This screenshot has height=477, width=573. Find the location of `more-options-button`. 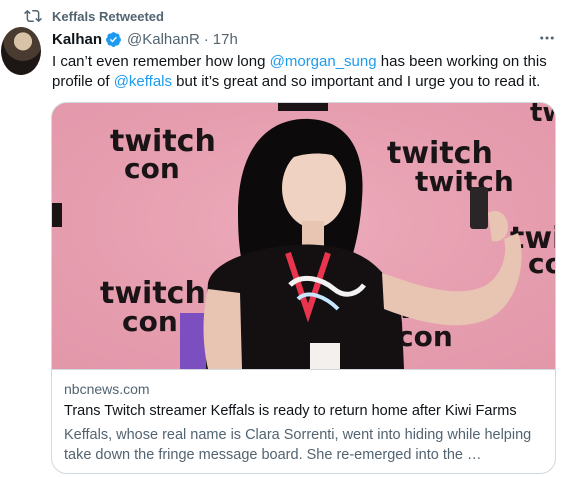

more-options-button is located at coordinates (547, 38).